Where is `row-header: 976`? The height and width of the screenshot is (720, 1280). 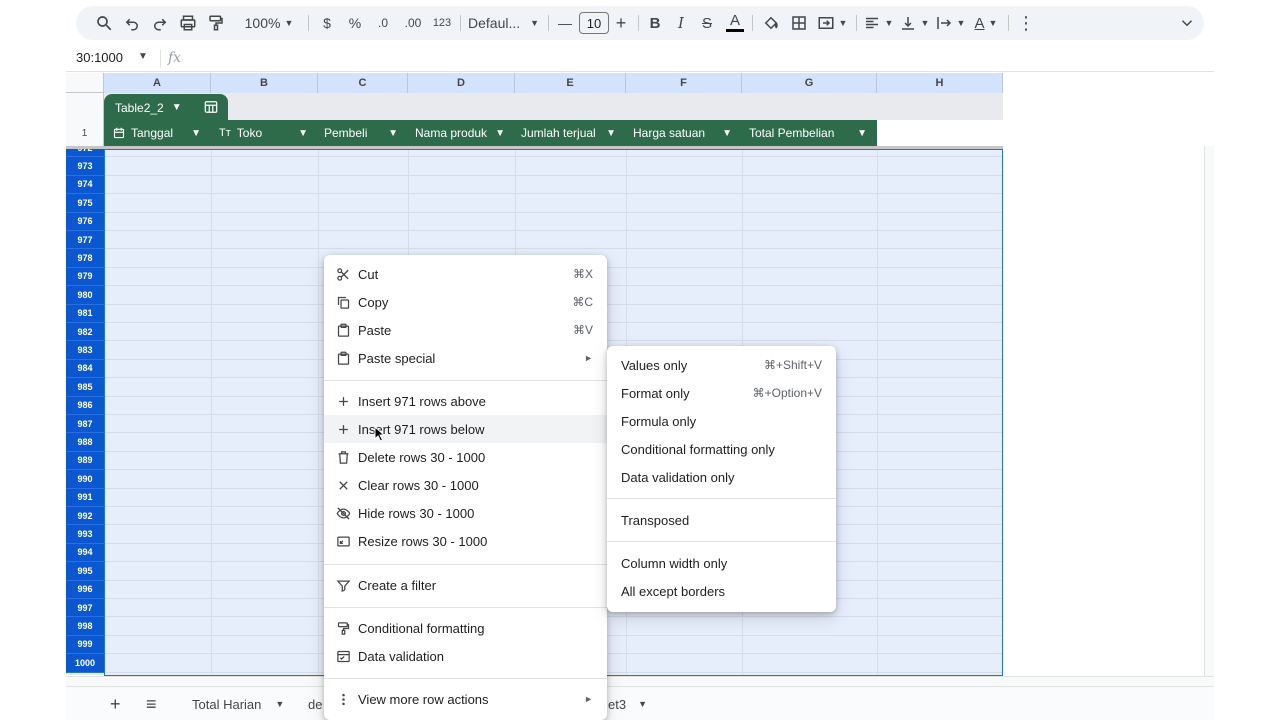 row-header: 976 is located at coordinates (85, 221).